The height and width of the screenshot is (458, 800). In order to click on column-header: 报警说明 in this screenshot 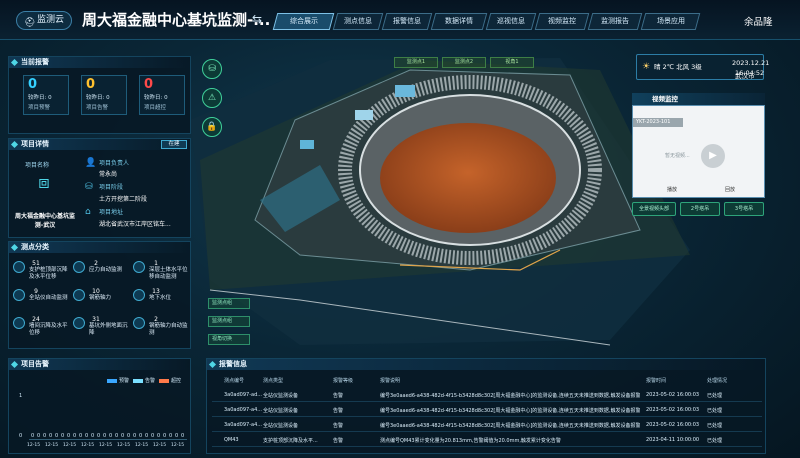, I will do `click(390, 381)`.